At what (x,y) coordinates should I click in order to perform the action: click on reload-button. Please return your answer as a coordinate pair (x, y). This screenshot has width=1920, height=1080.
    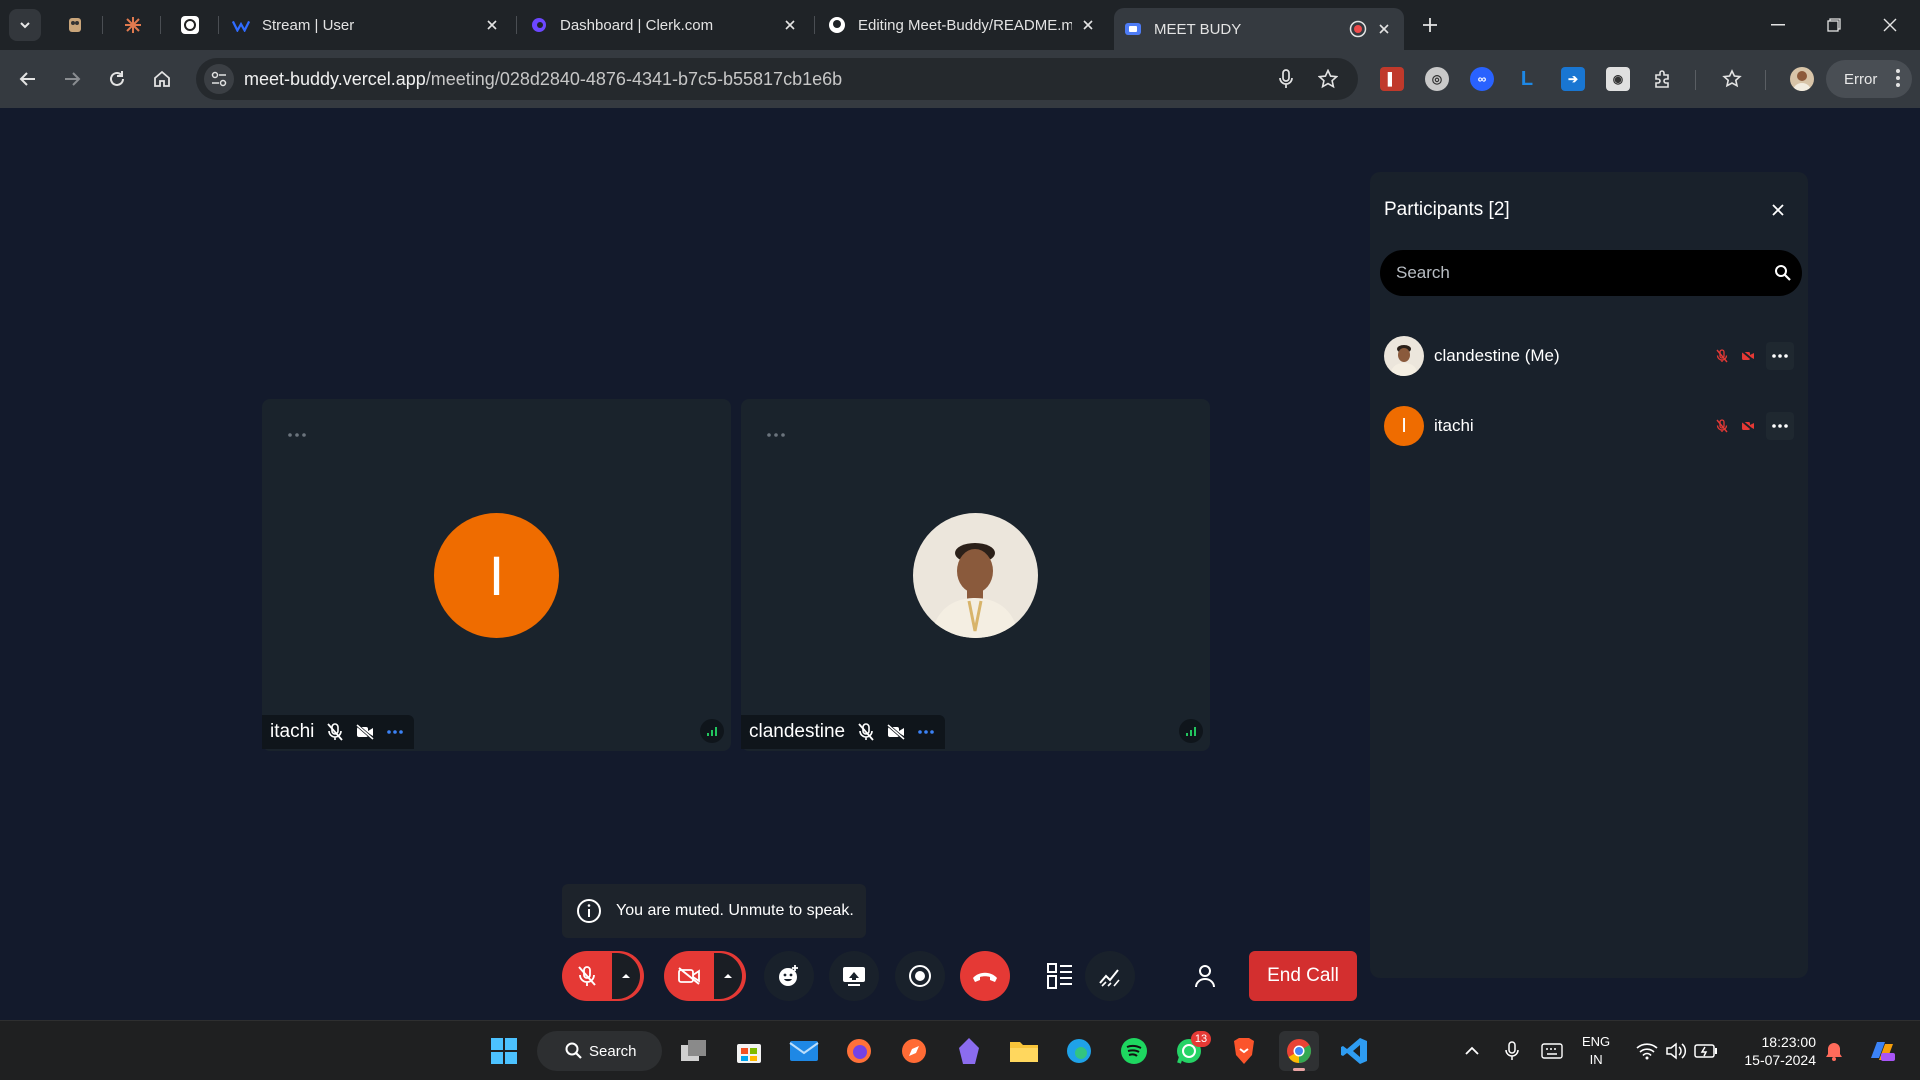
    Looking at the image, I should click on (117, 79).